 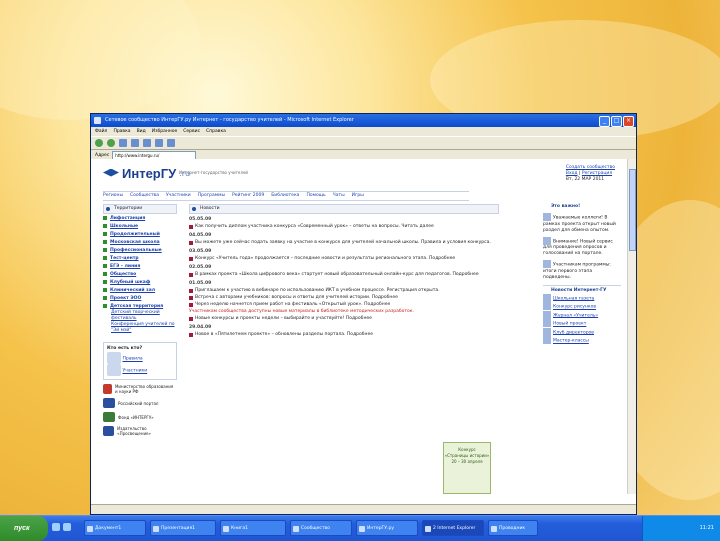 What do you see at coordinates (628, 121) in the screenshot?
I see `close-button: ×` at bounding box center [628, 121].